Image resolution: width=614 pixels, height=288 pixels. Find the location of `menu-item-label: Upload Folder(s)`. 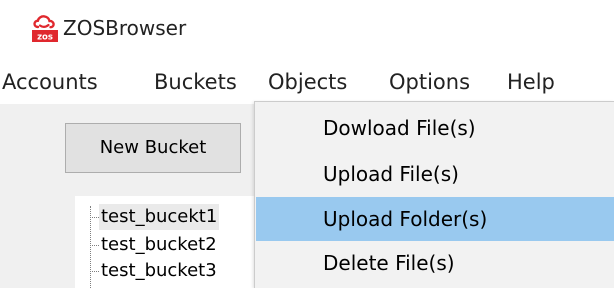

menu-item-label: Upload Folder(s) is located at coordinates (405, 219).